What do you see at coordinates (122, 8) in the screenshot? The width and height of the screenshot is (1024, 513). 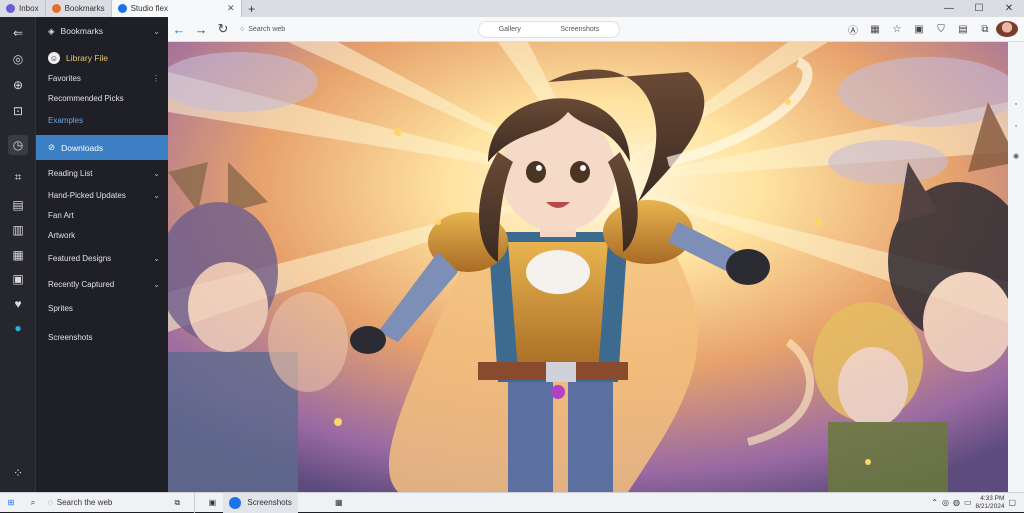 I see `site-favicon-icon` at bounding box center [122, 8].